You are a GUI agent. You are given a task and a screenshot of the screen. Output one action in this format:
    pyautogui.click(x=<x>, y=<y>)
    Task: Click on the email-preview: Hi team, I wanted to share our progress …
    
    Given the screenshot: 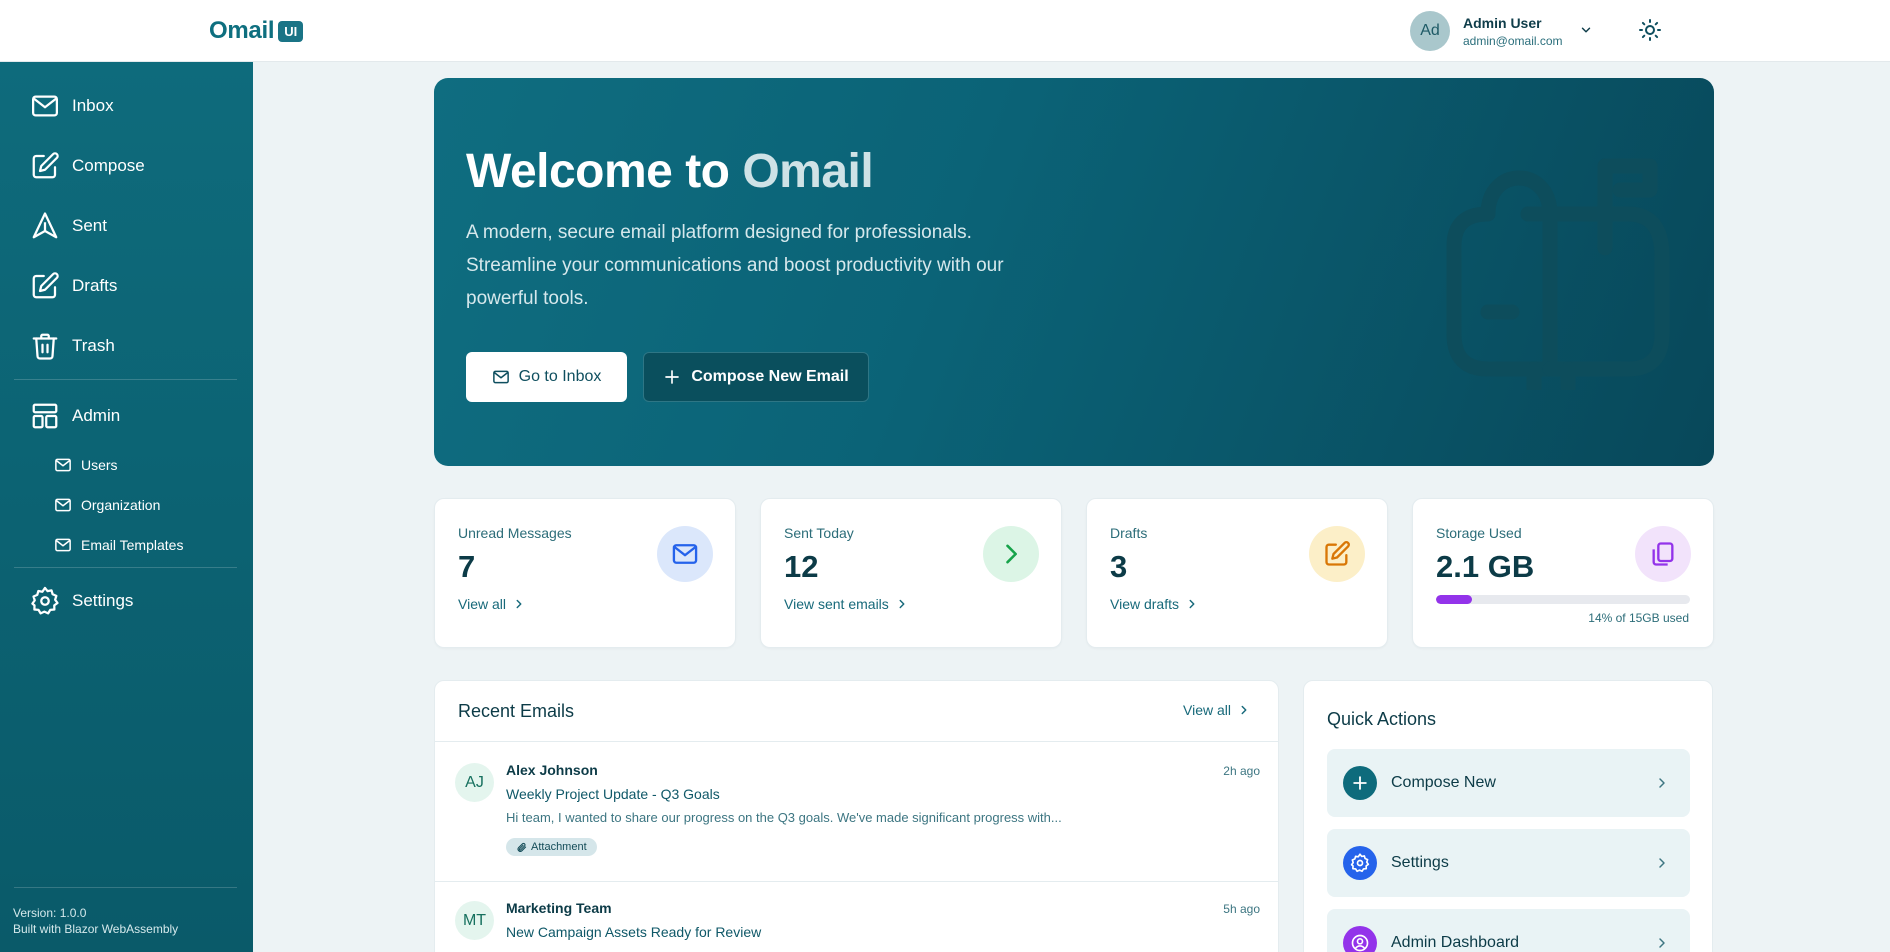 What is the action you would take?
    pyautogui.click(x=784, y=817)
    